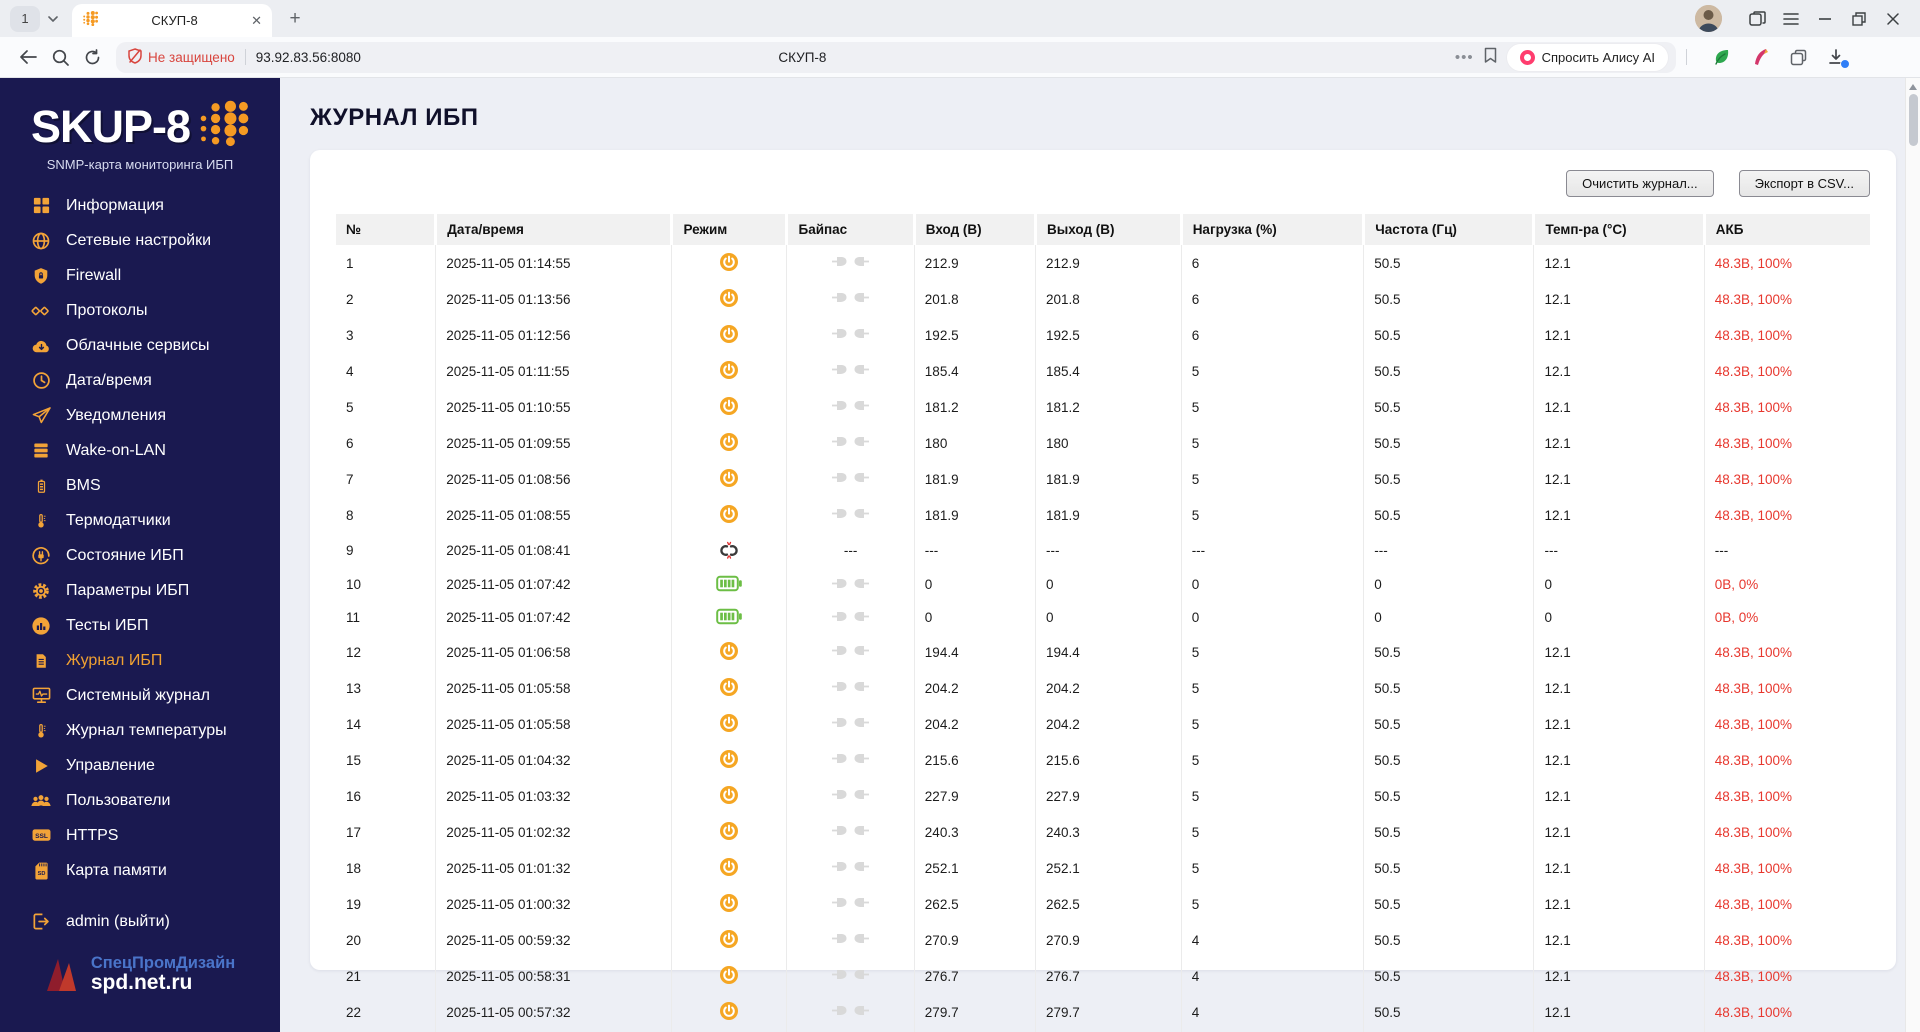 The height and width of the screenshot is (1032, 1920). Describe the element at coordinates (53, 19) in the screenshot. I see `chevron-down-icon` at that location.